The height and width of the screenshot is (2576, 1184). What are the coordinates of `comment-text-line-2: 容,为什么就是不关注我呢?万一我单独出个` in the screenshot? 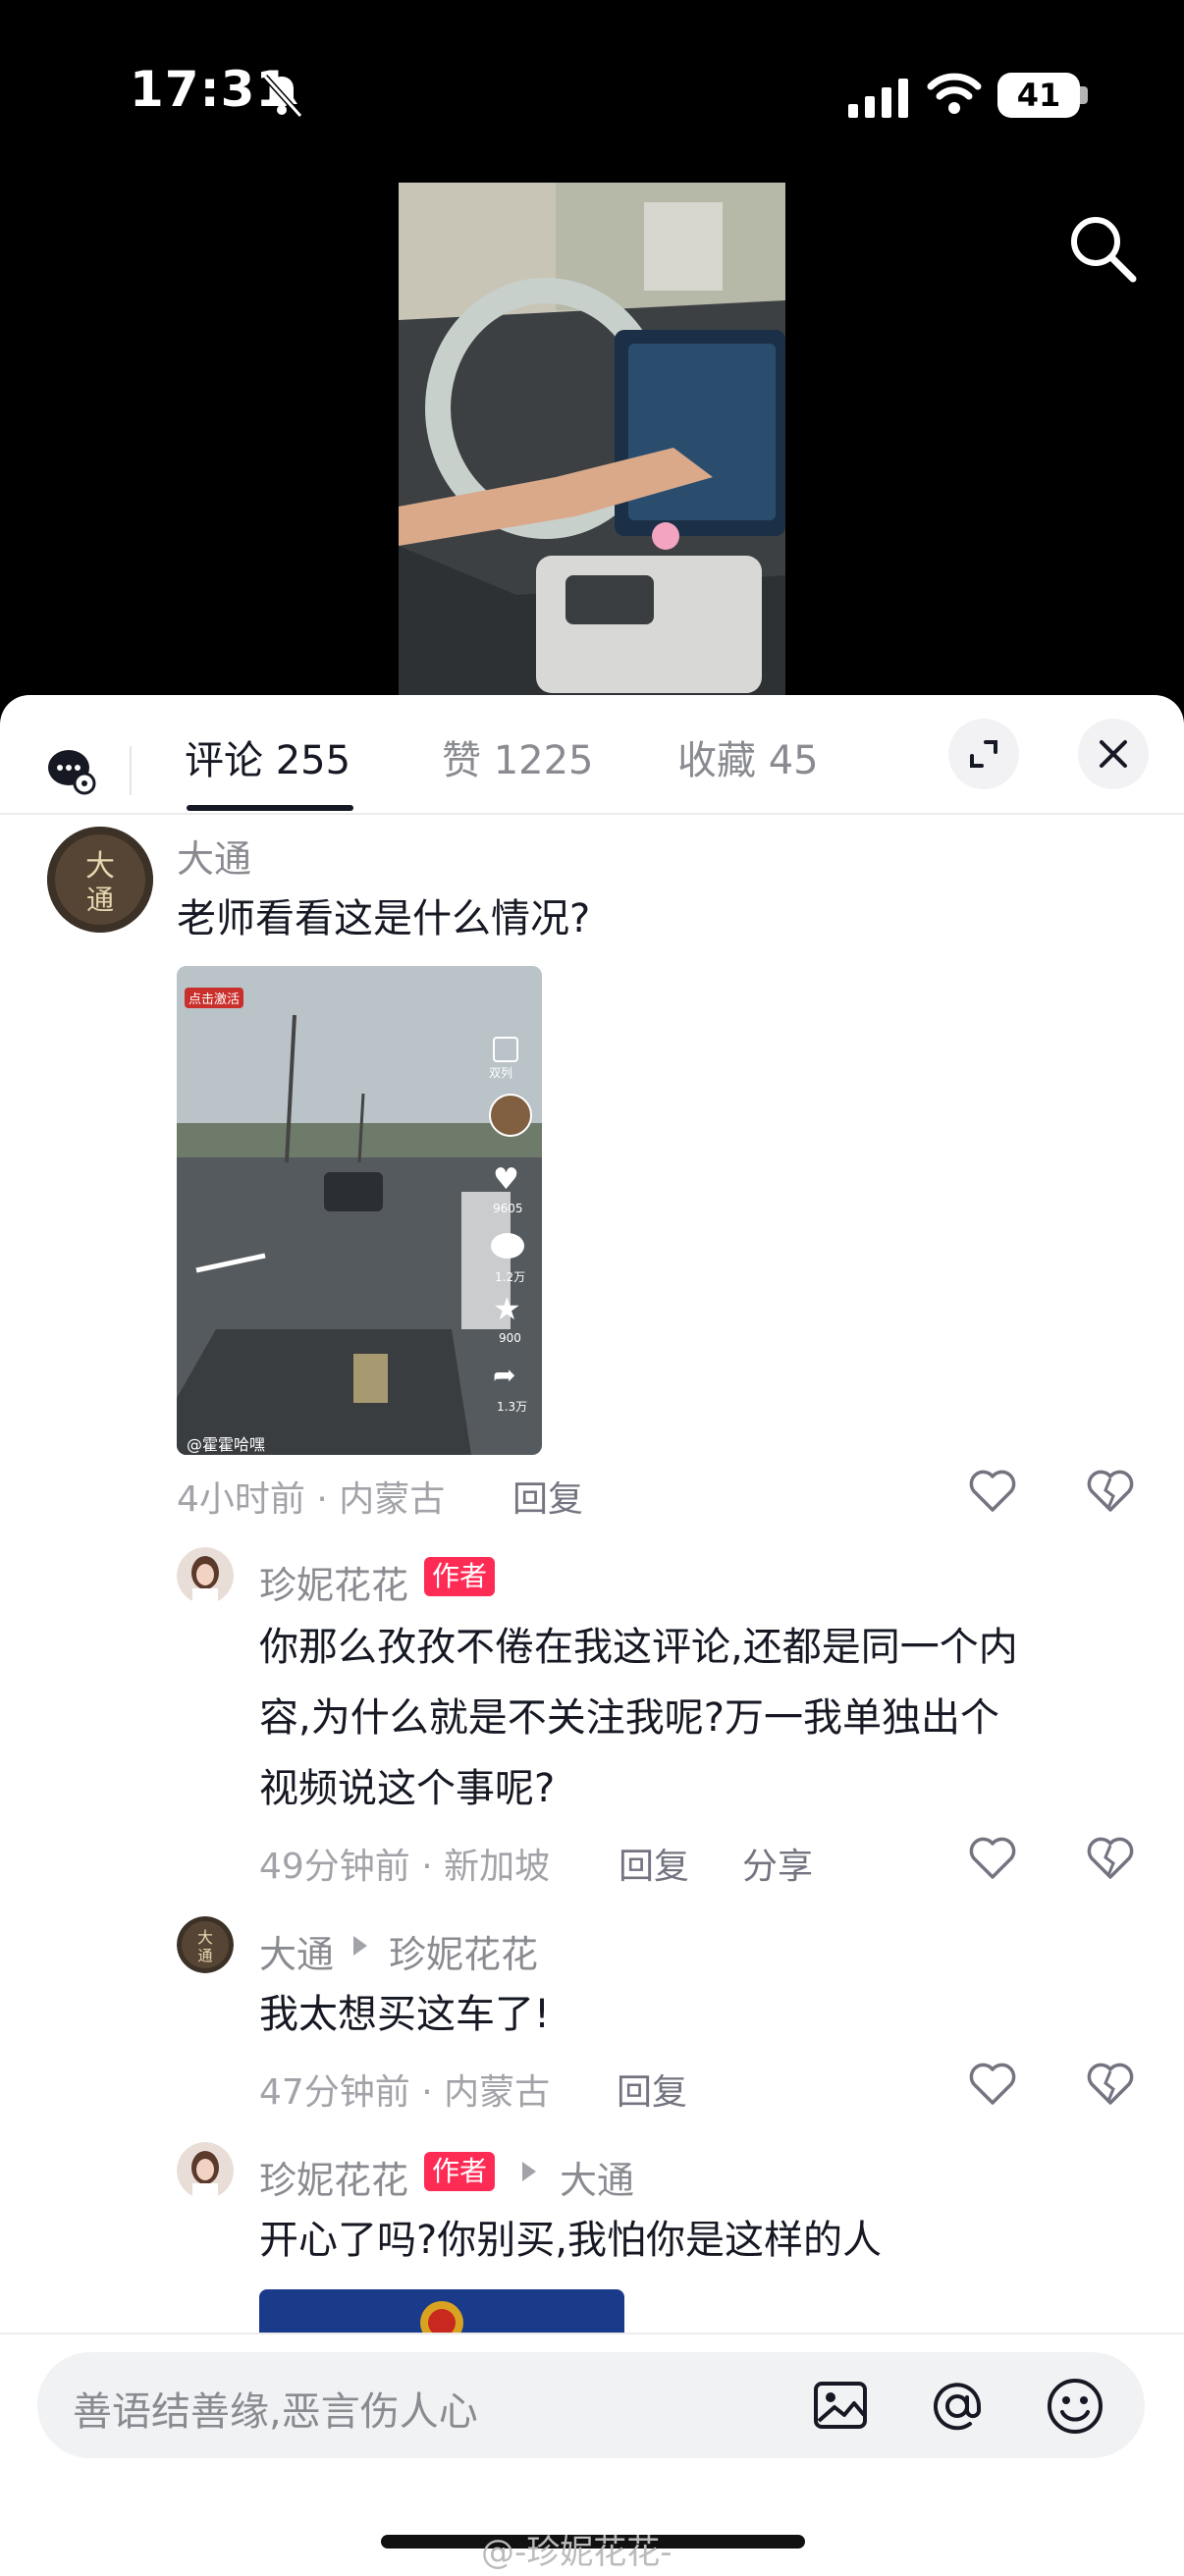 It's located at (629, 1718).